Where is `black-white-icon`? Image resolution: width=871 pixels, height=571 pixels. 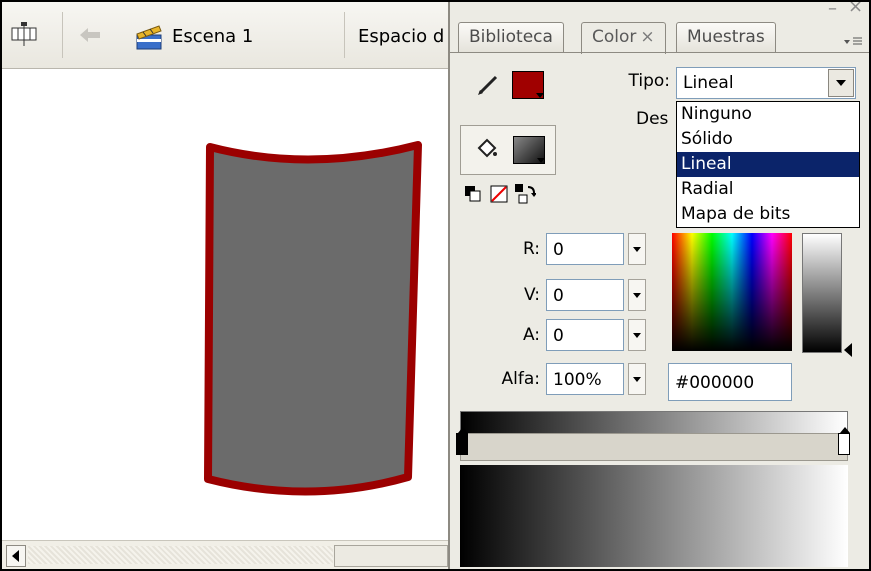
black-white-icon is located at coordinates (473, 196).